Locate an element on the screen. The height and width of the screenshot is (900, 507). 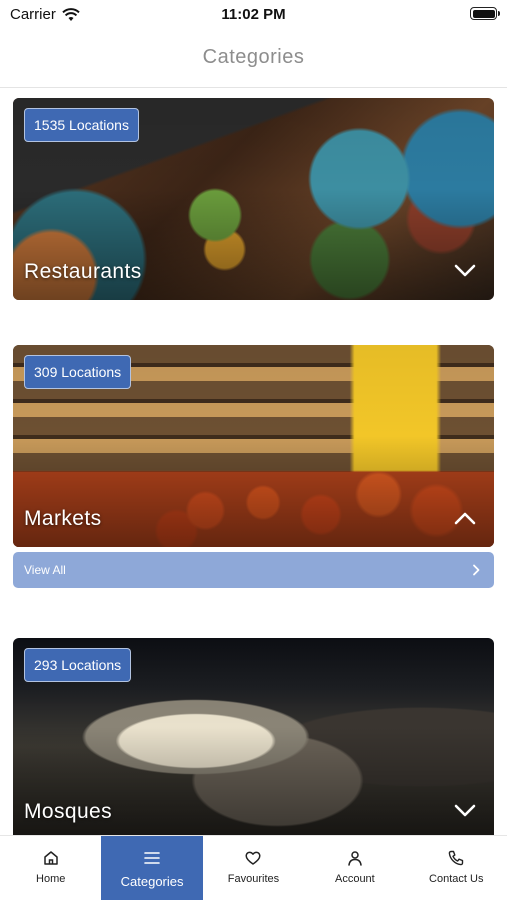
tab-account: Account is located at coordinates (354, 868).